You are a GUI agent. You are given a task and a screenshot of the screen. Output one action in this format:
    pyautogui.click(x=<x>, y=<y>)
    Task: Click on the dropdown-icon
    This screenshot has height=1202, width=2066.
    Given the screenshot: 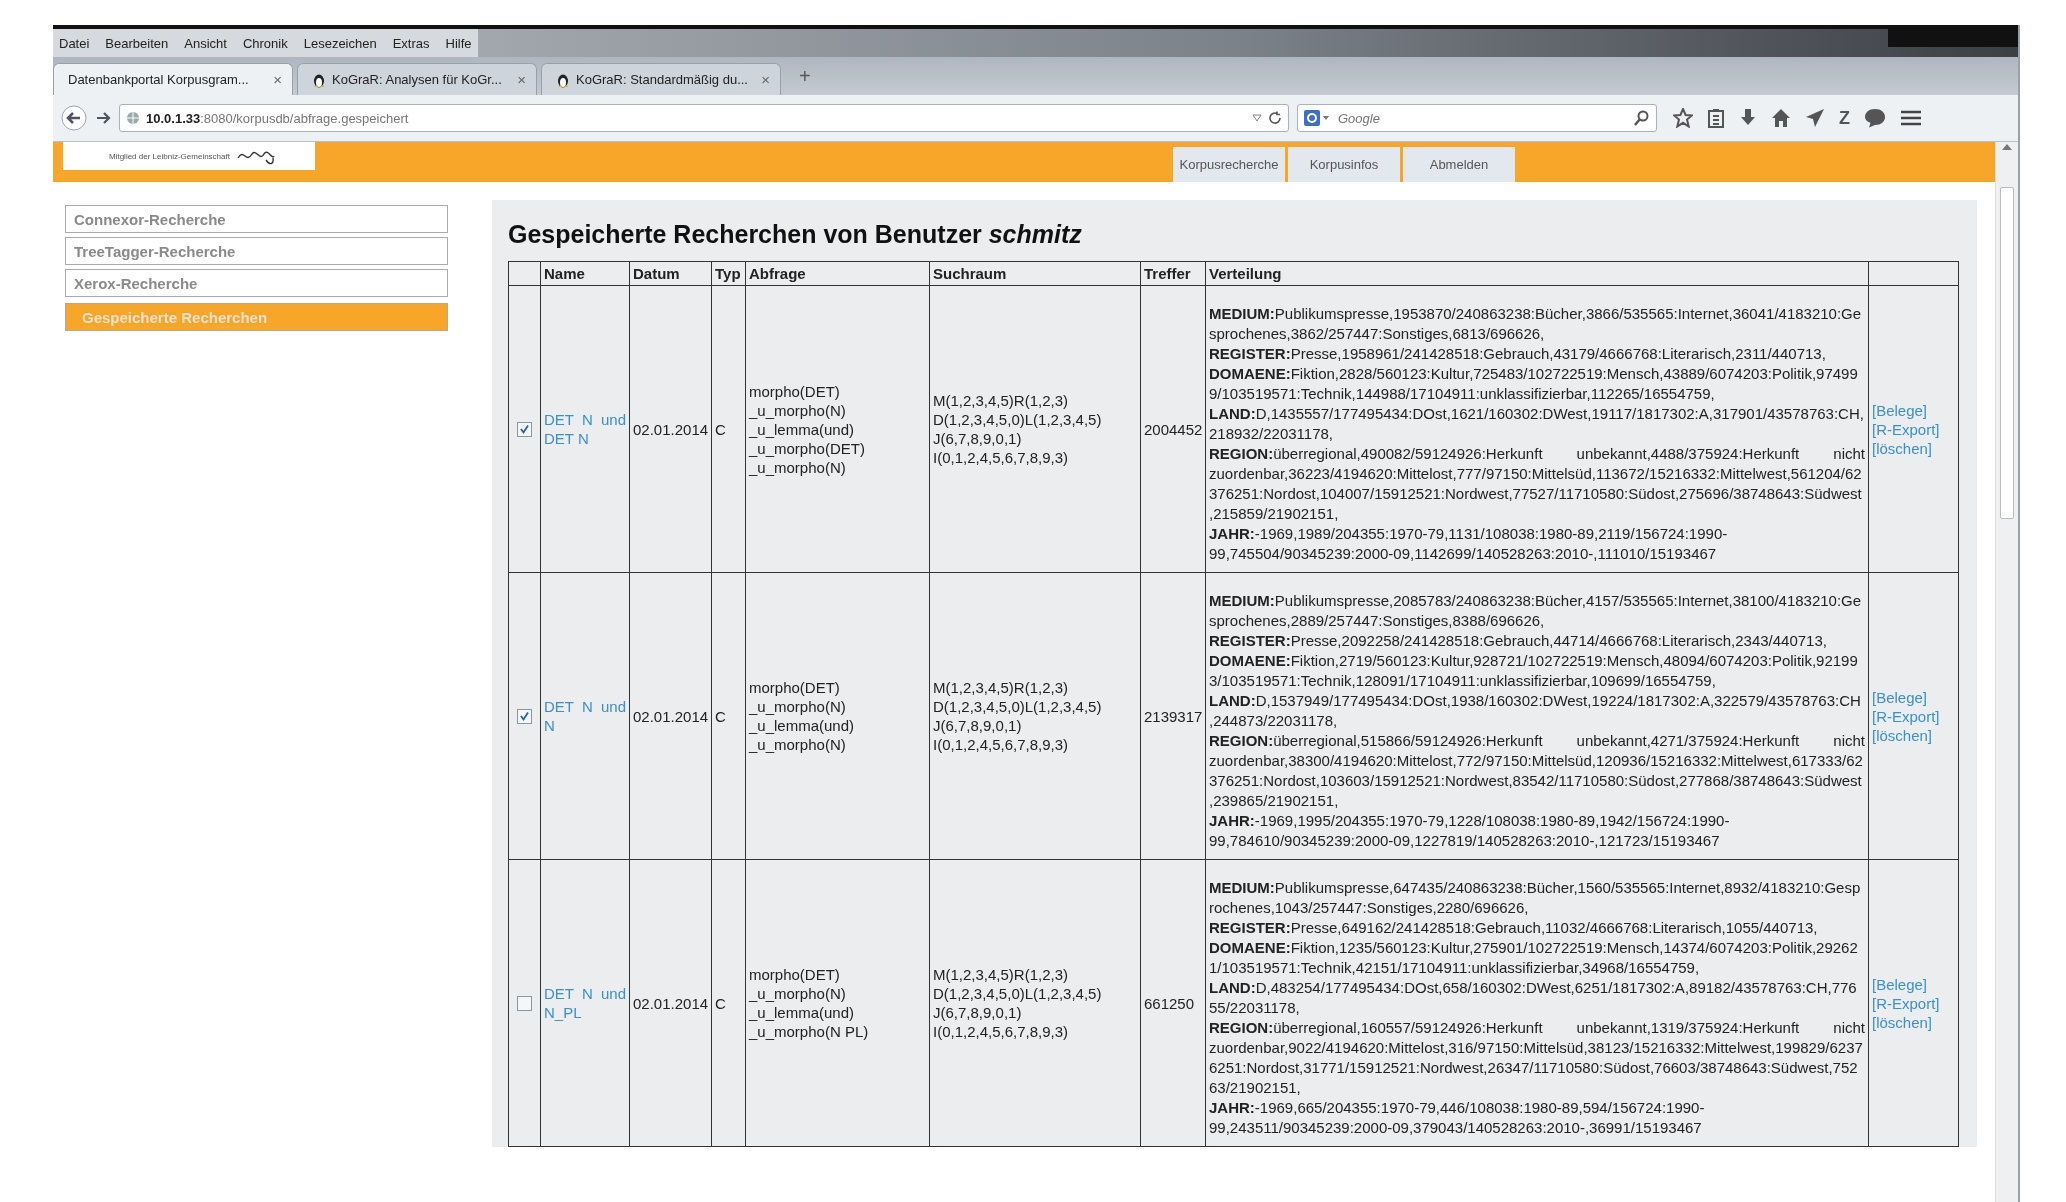 What is the action you would take?
    pyautogui.click(x=1257, y=118)
    